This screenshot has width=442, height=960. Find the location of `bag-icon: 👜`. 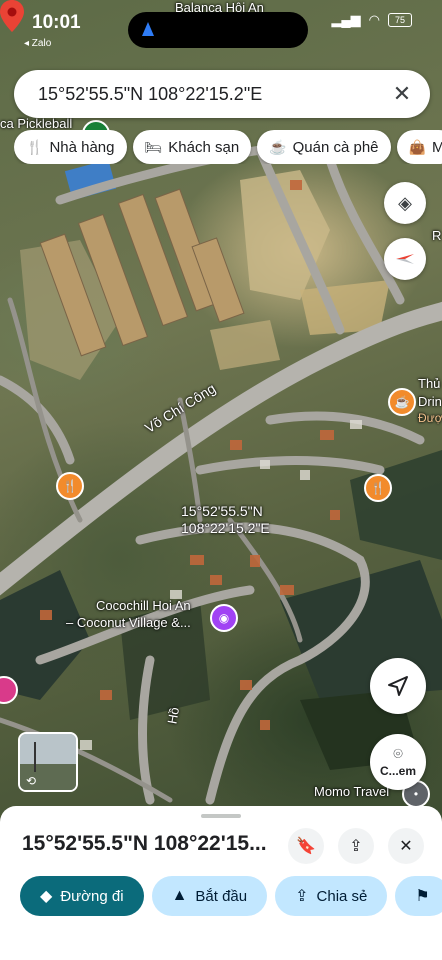

bag-icon: 👜 is located at coordinates (417, 146).